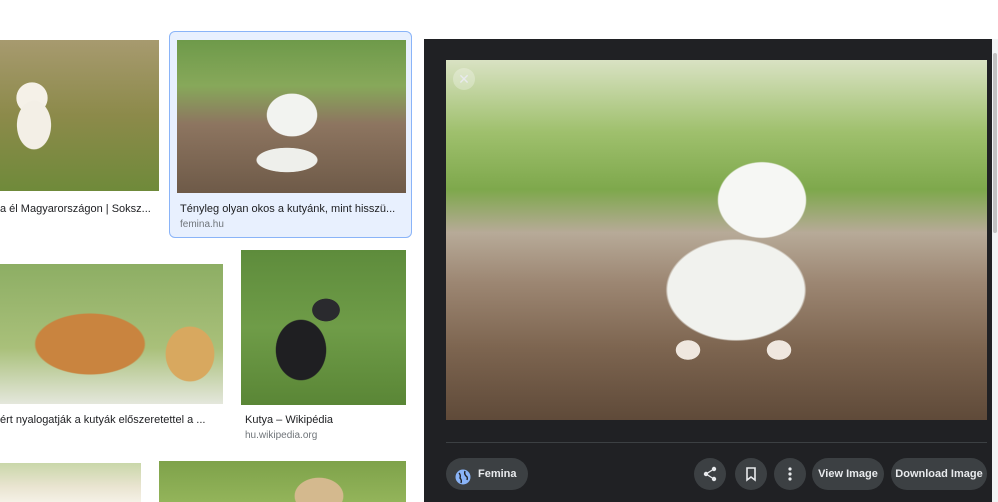 Image resolution: width=998 pixels, height=502 pixels. Describe the element at coordinates (202, 224) in the screenshot. I see `result-source: femina.hu` at that location.